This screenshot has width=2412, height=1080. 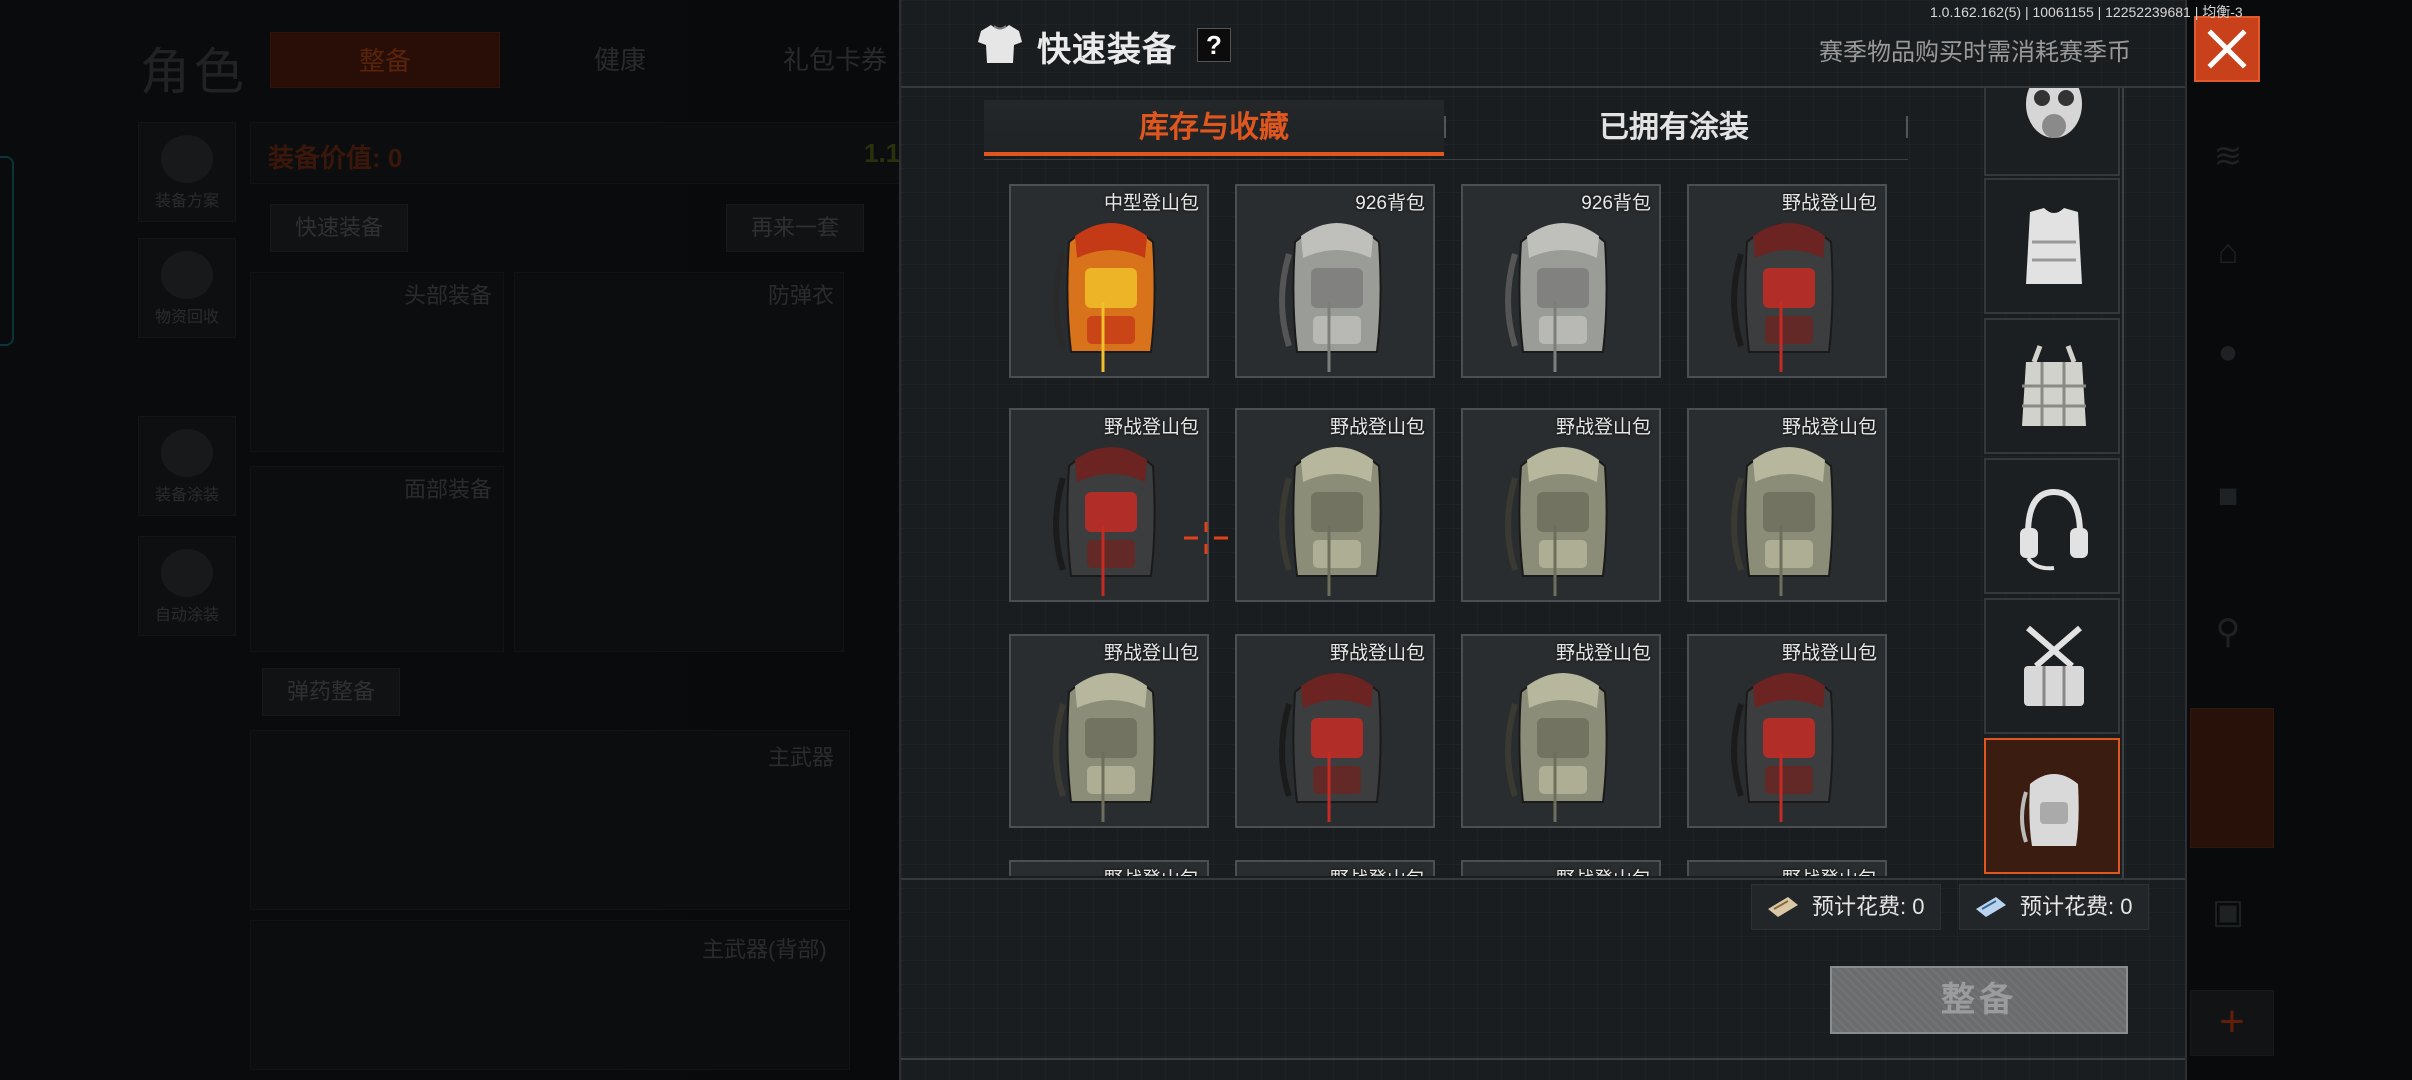 I want to click on brush-icon, so click(x=187, y=573).